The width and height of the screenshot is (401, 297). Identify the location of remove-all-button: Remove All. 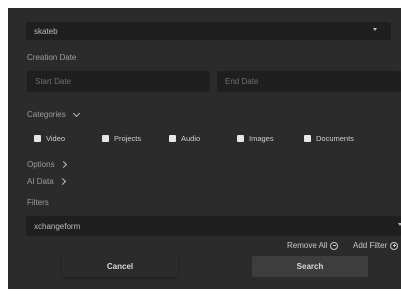
(313, 245).